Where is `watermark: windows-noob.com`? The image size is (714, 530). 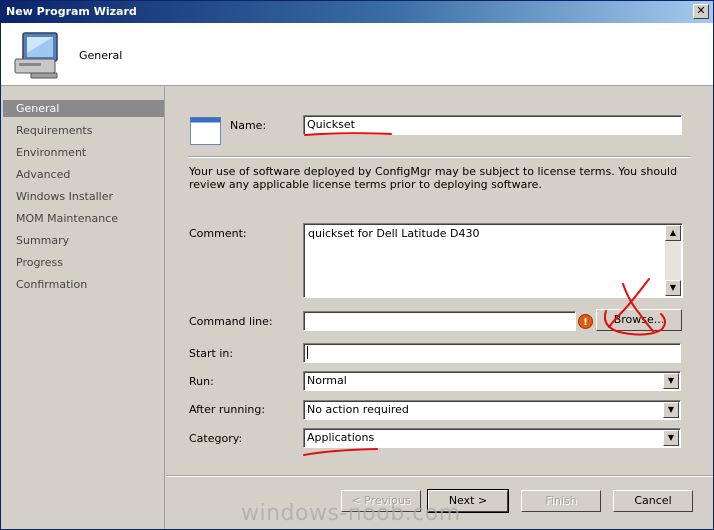 watermark: windows-noob.com is located at coordinates (351, 513).